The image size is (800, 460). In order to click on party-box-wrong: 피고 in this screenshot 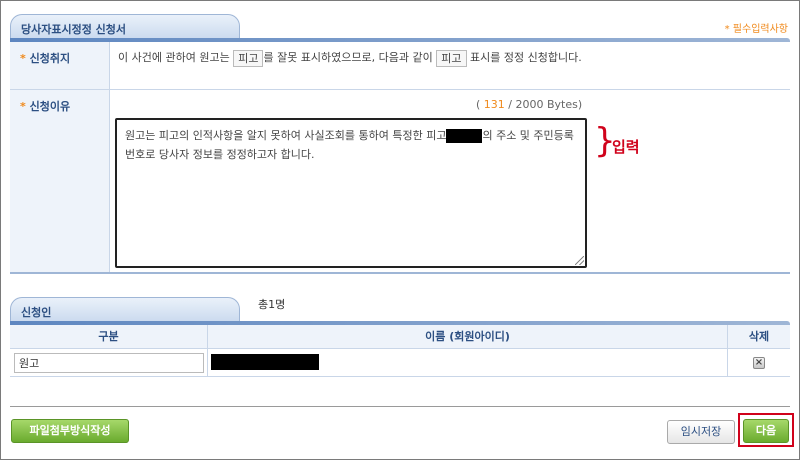, I will do `click(248, 58)`.